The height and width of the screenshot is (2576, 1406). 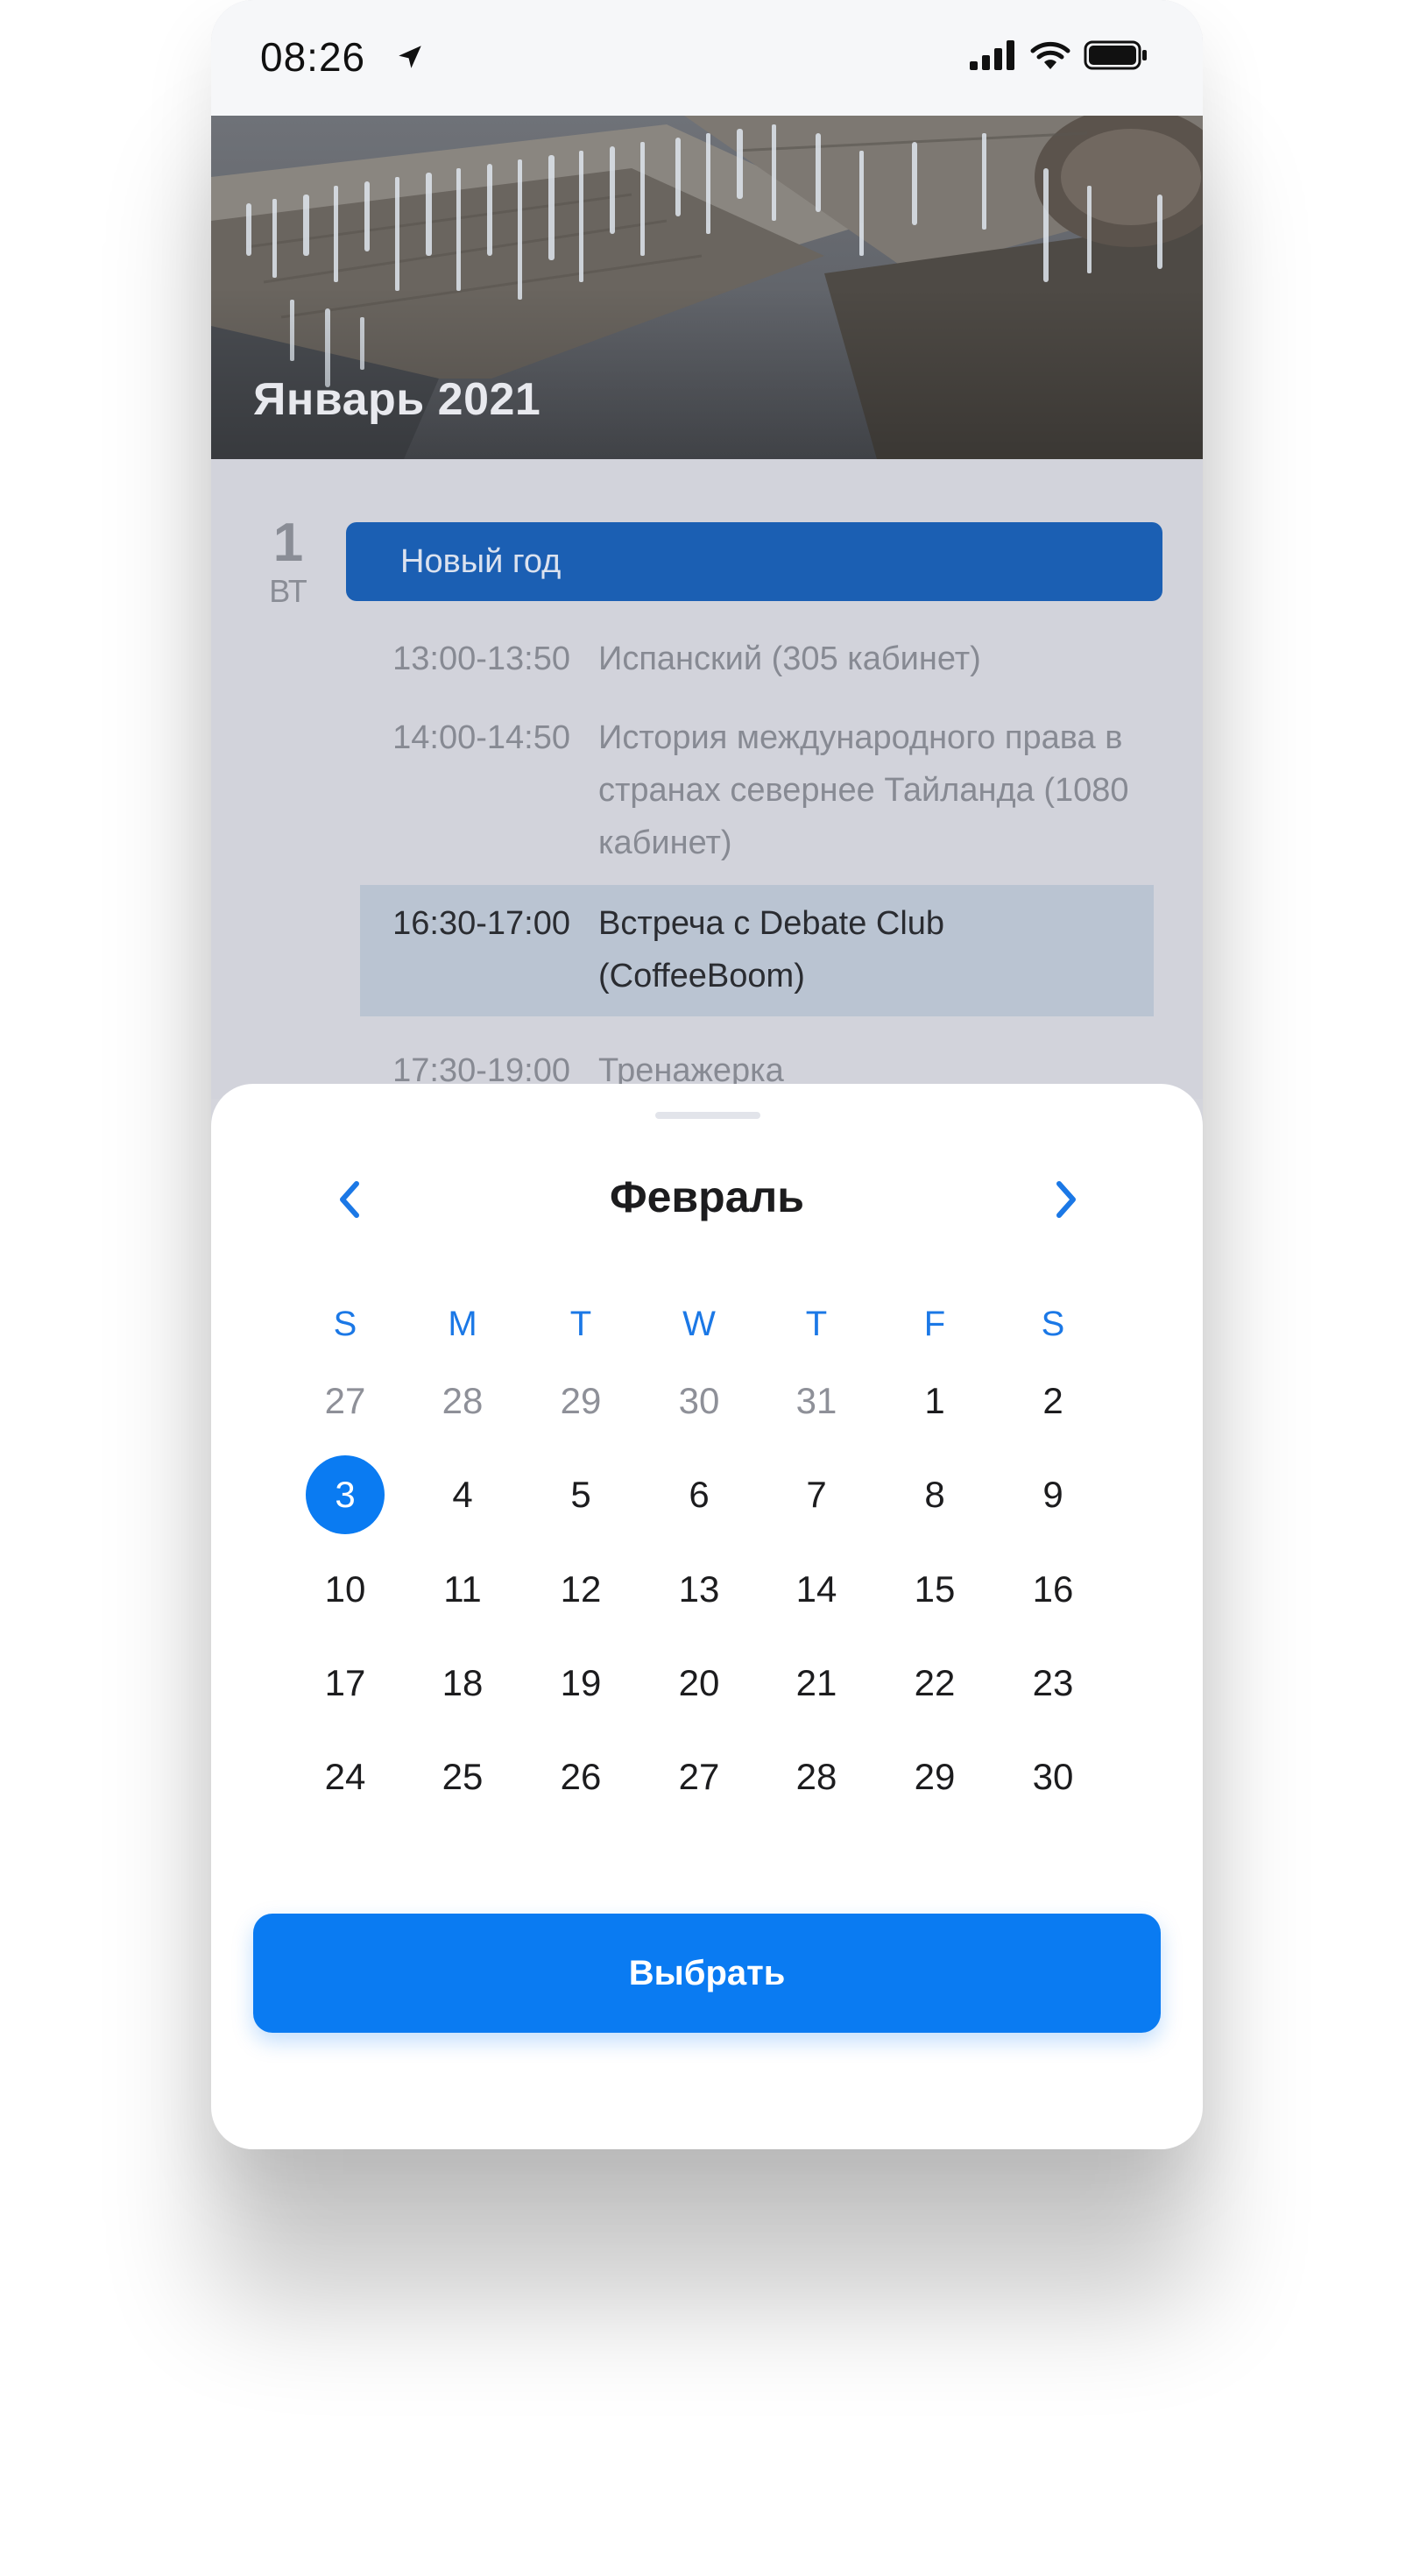 What do you see at coordinates (580, 1683) in the screenshot?
I see `calendar-day: 19` at bounding box center [580, 1683].